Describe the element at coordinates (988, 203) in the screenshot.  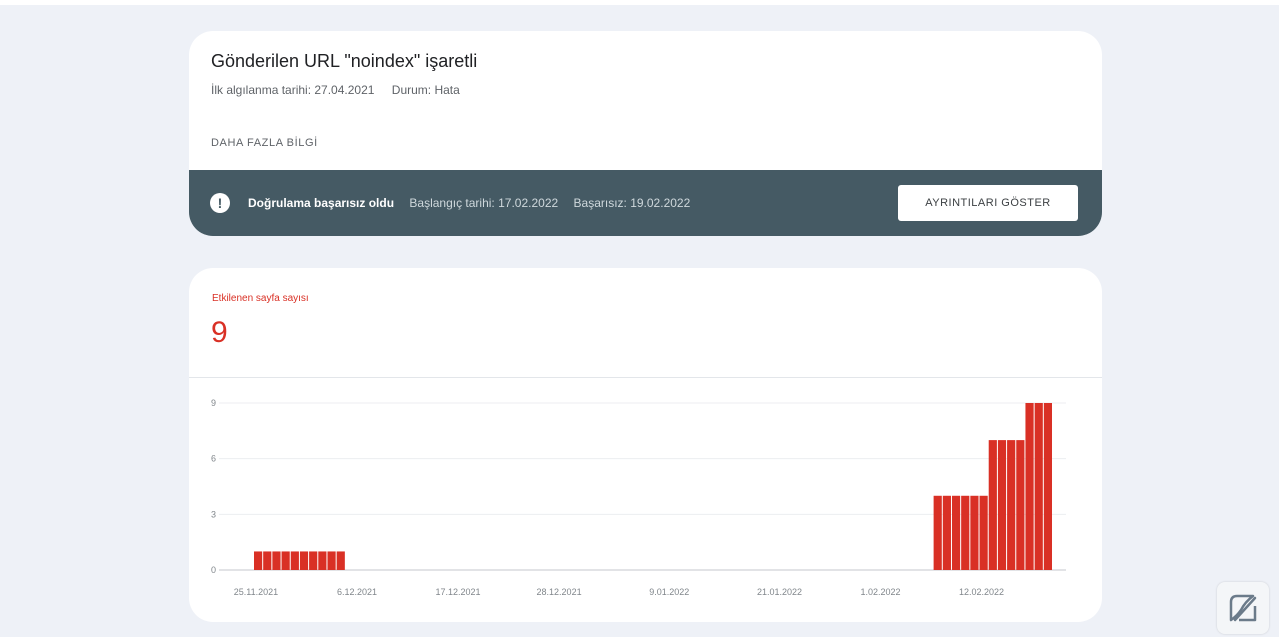
I see `show-details-button: AYRINTILARI GÖSTER` at that location.